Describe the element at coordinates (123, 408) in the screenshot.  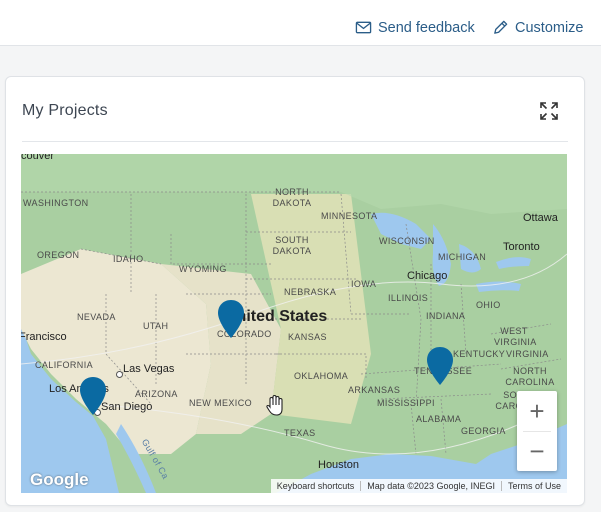
I see `city-label: San Diego` at that location.